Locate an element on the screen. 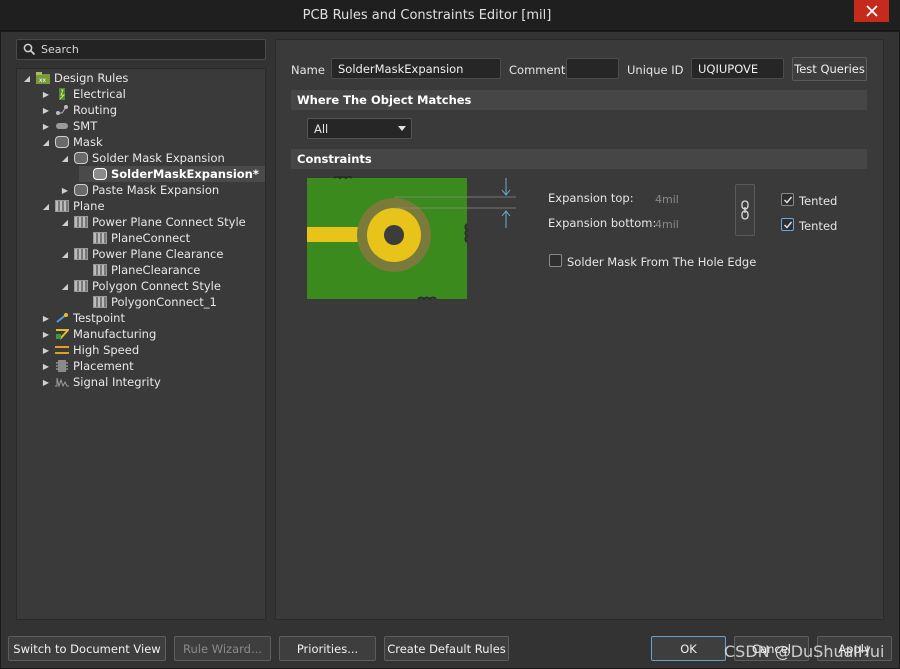  tree-label: Power Plane Connect Style is located at coordinates (169, 222).